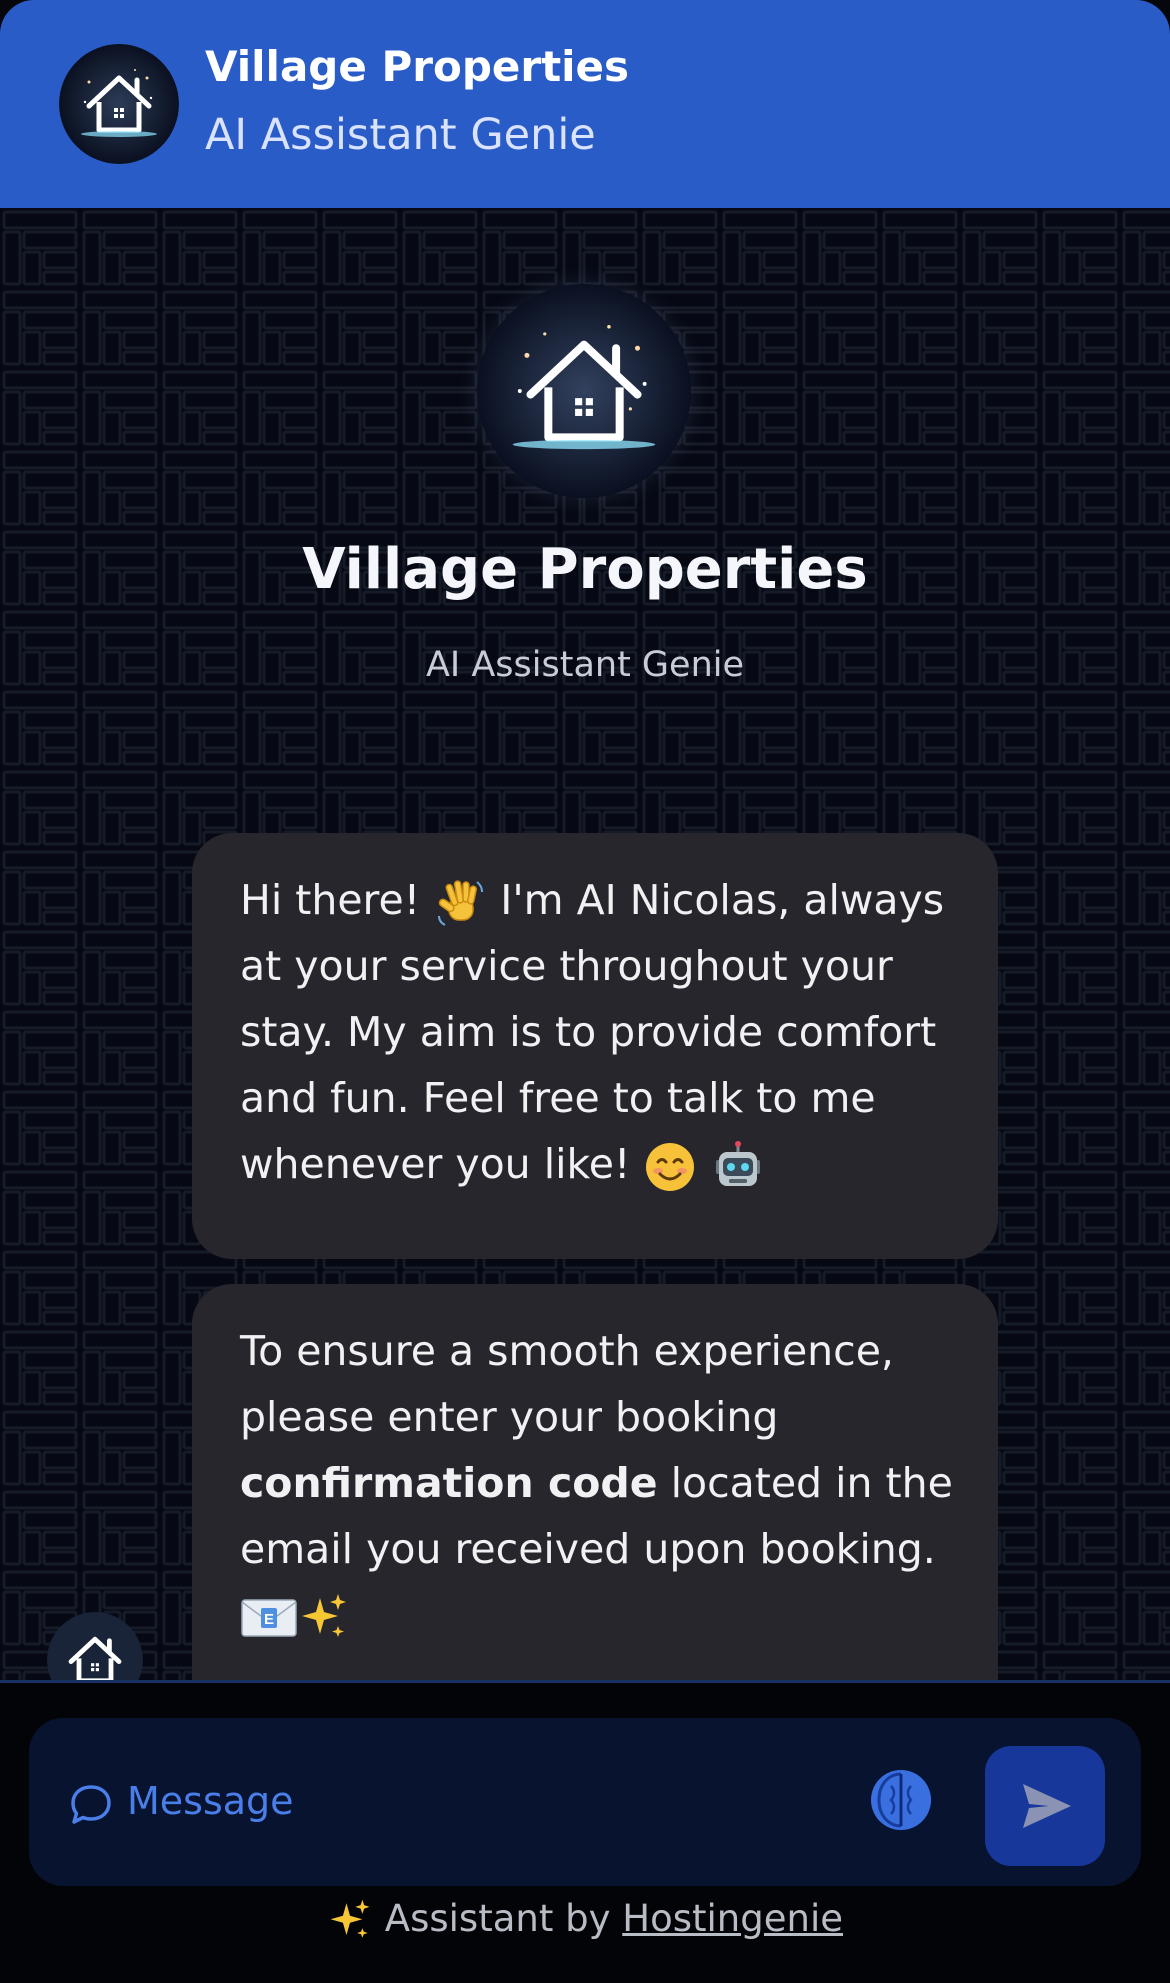 Image resolution: width=1170 pixels, height=1983 pixels. I want to click on waving-hand-icon, so click(461, 903).